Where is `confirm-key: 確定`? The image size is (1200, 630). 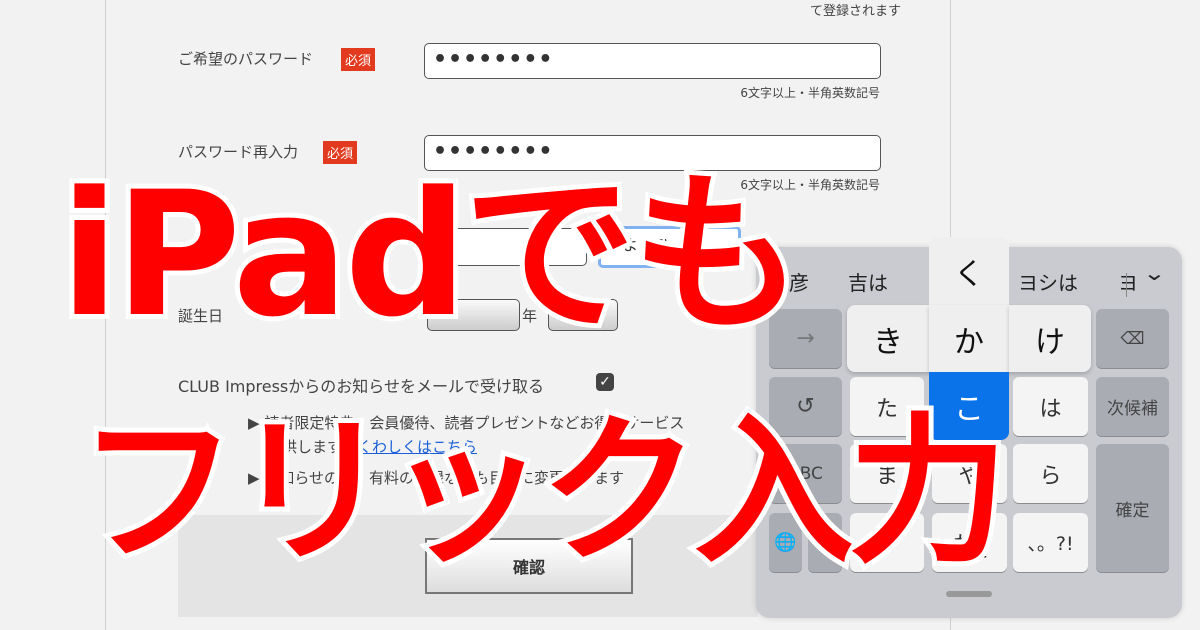
confirm-key: 確定 is located at coordinates (1132, 508).